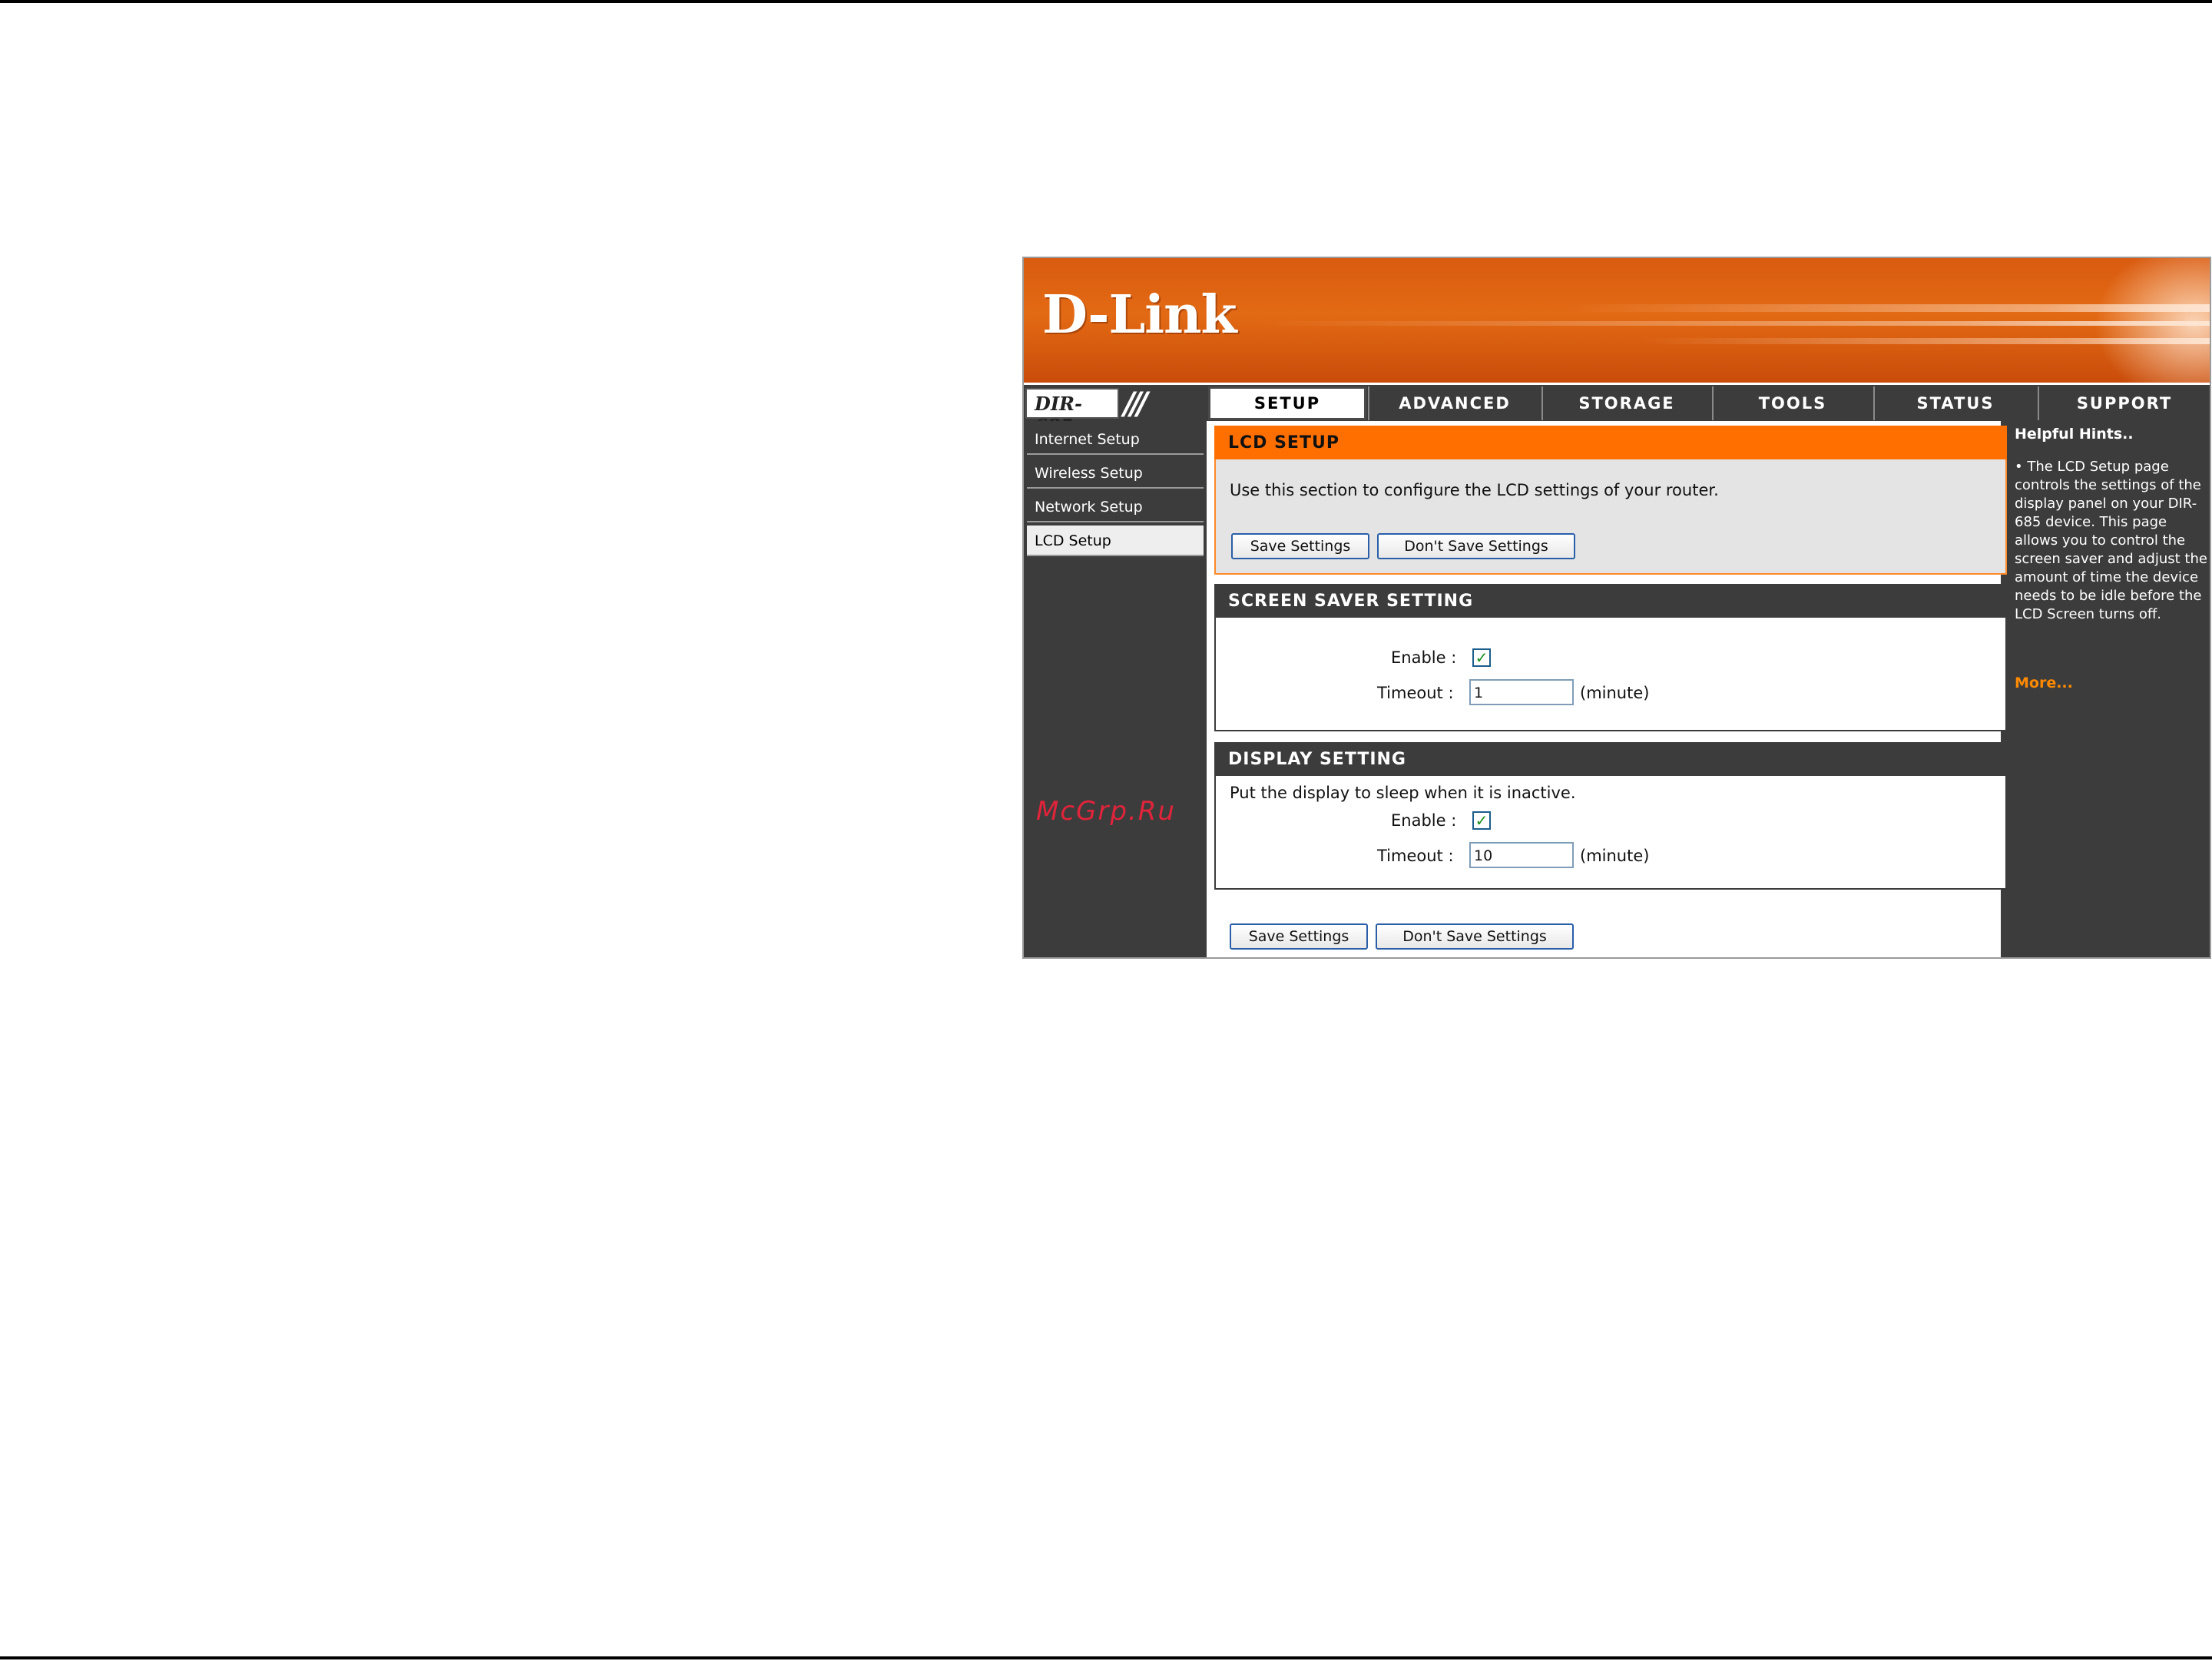 This screenshot has width=2212, height=1661. I want to click on model-slash-decoration: ///, so click(1136, 404).